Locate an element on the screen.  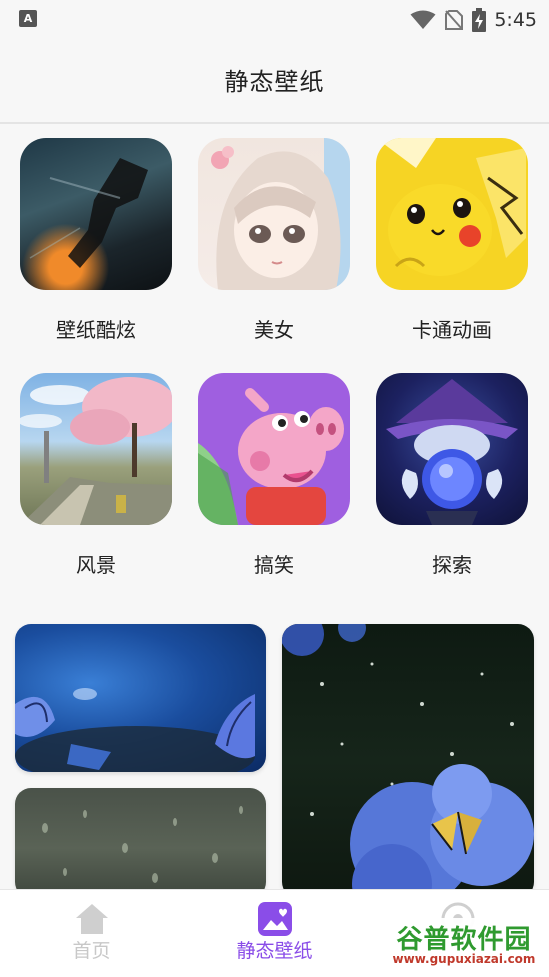
category-funny: 搞笑 is located at coordinates (274, 475).